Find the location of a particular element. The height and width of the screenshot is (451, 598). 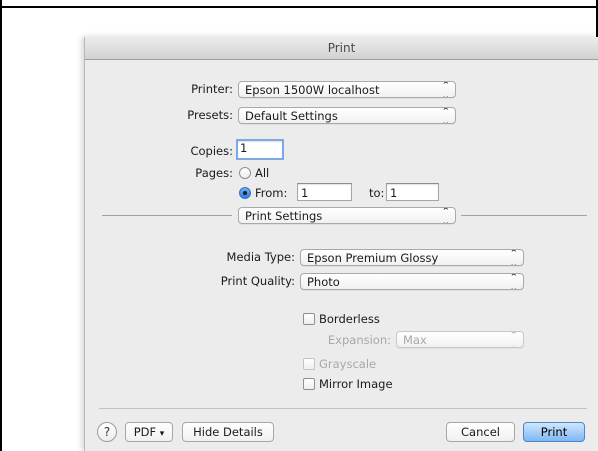

pdf-menu-button: PDF ▾ is located at coordinates (149, 432).